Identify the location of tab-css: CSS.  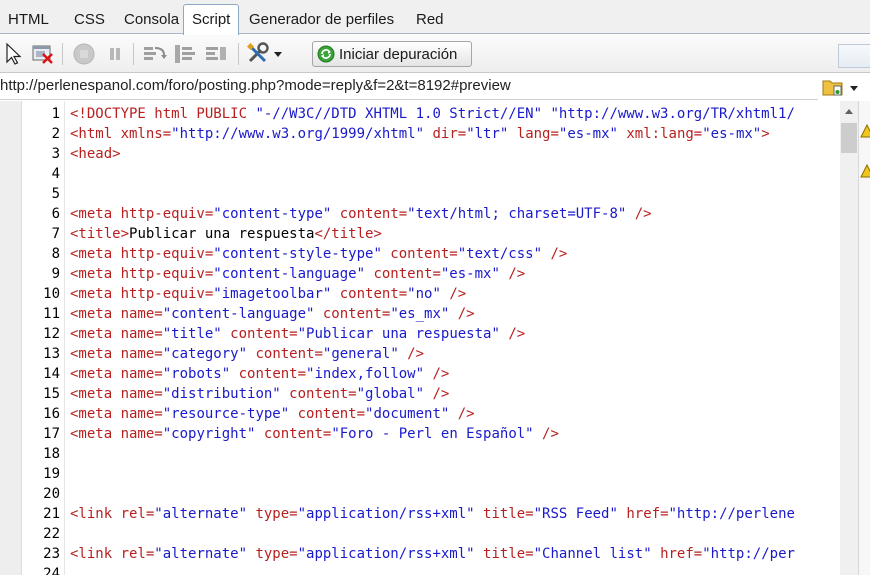
(89, 20).